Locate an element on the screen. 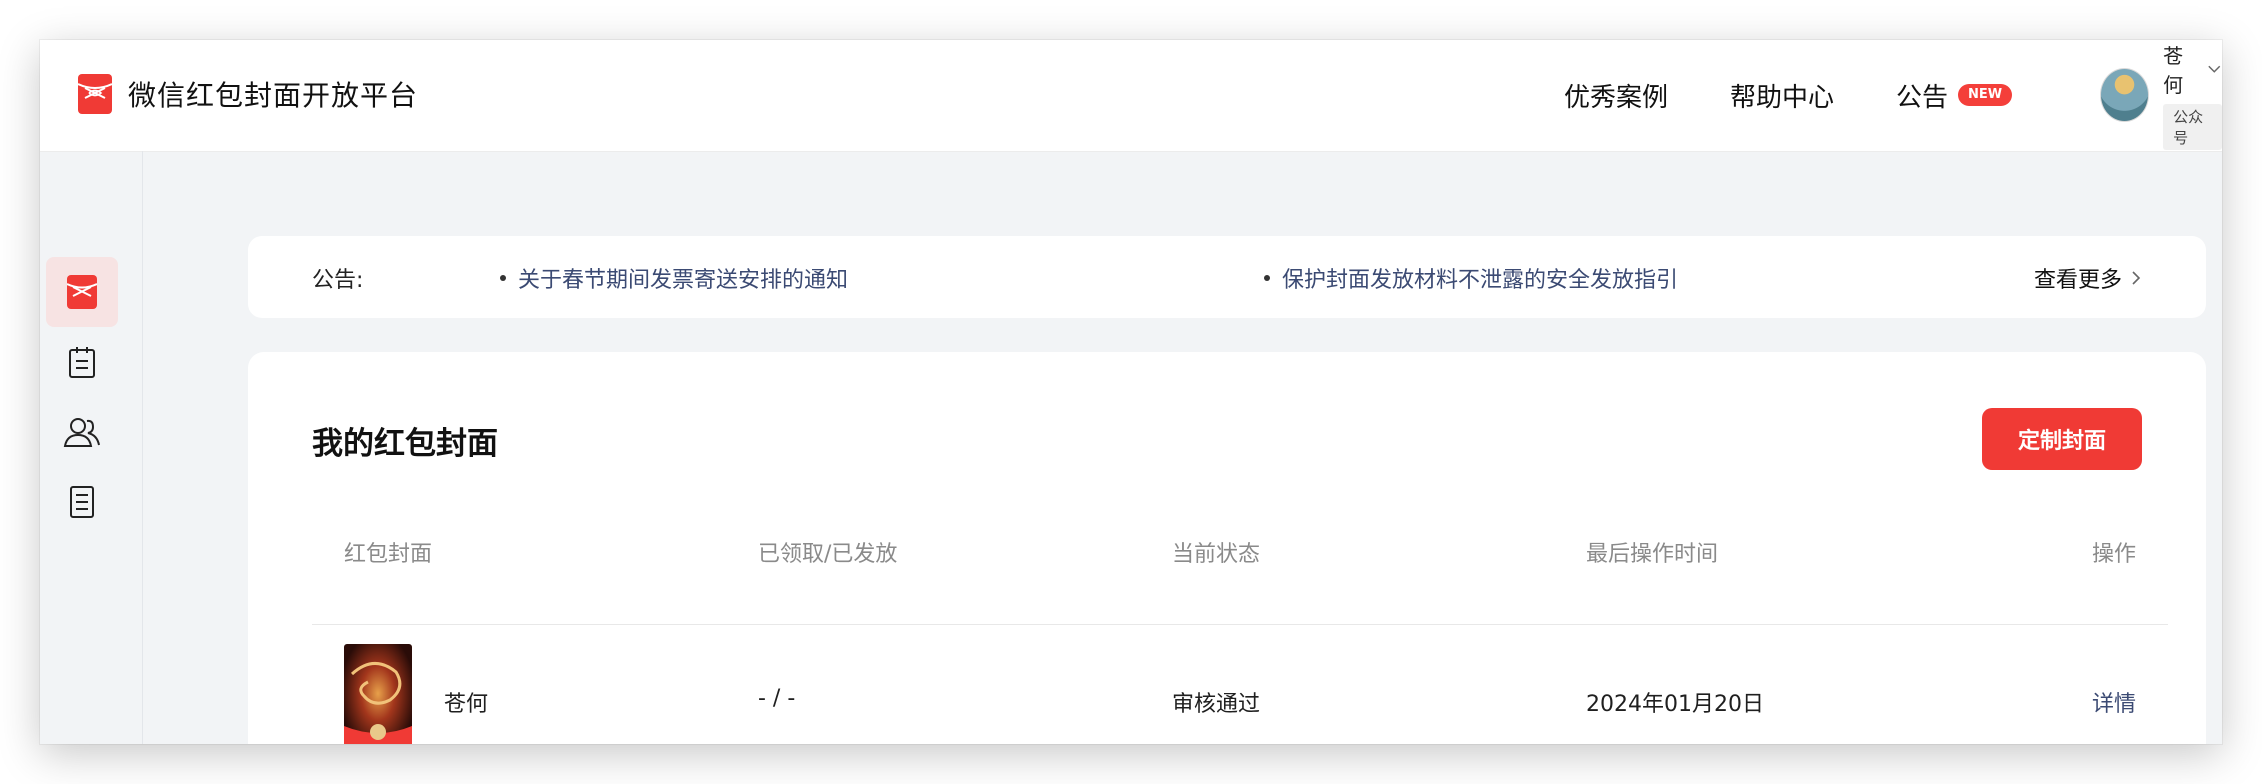 Image resolution: width=2262 pixels, height=784 pixels. sidebar-item-records is located at coordinates (82, 362).